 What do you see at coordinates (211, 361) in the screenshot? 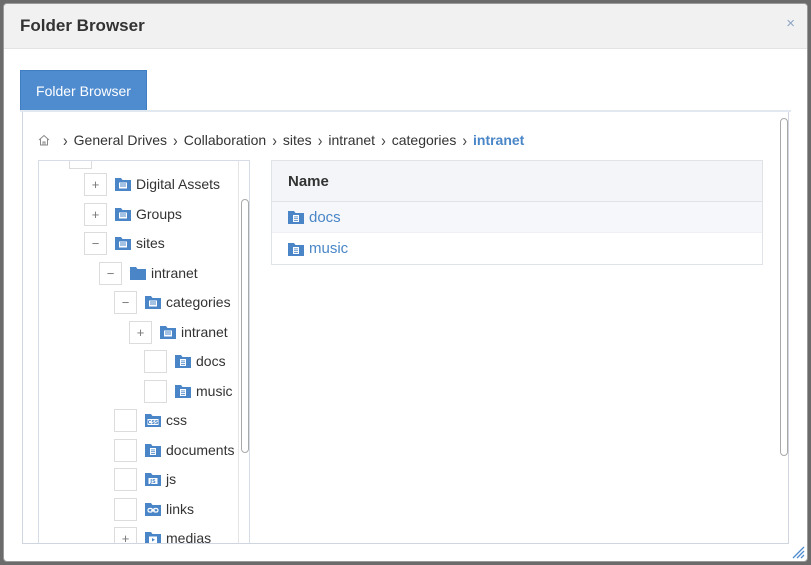
I see `tree-node-label: docs` at bounding box center [211, 361].